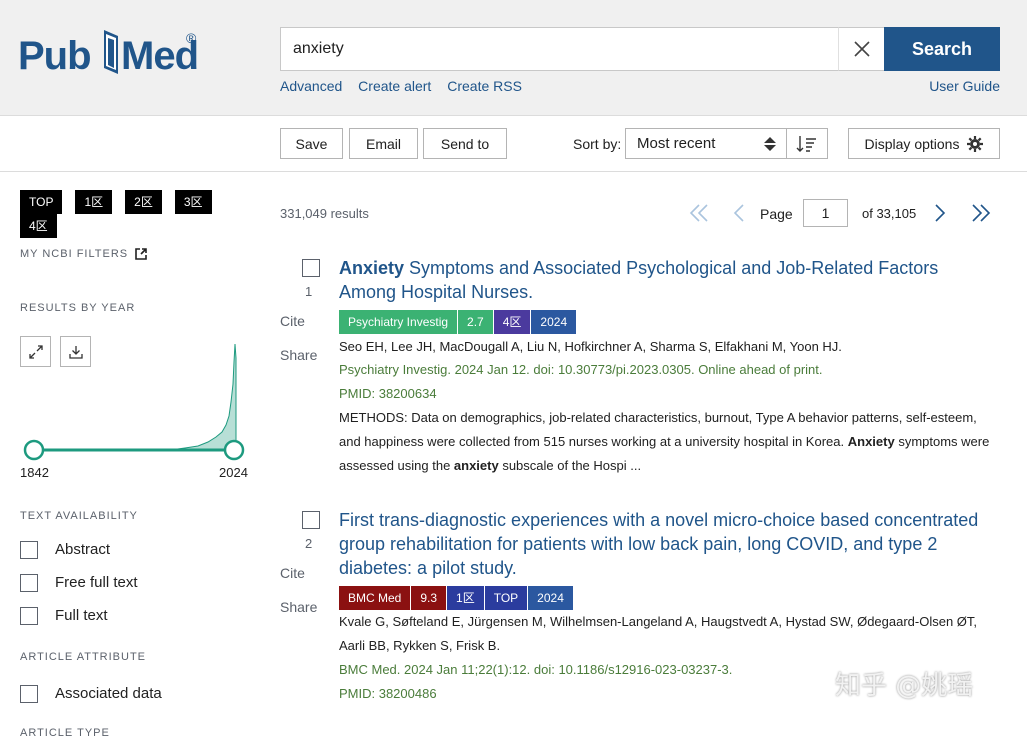  What do you see at coordinates (388, 393) in the screenshot?
I see `result-pmid: PMID: 38200634` at bounding box center [388, 393].